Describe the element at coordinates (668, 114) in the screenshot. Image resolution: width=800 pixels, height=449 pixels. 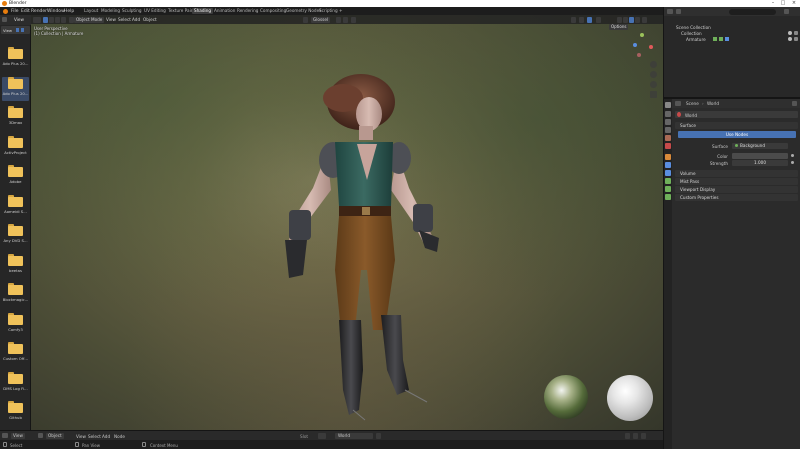
I see `render-tab-icon` at that location.